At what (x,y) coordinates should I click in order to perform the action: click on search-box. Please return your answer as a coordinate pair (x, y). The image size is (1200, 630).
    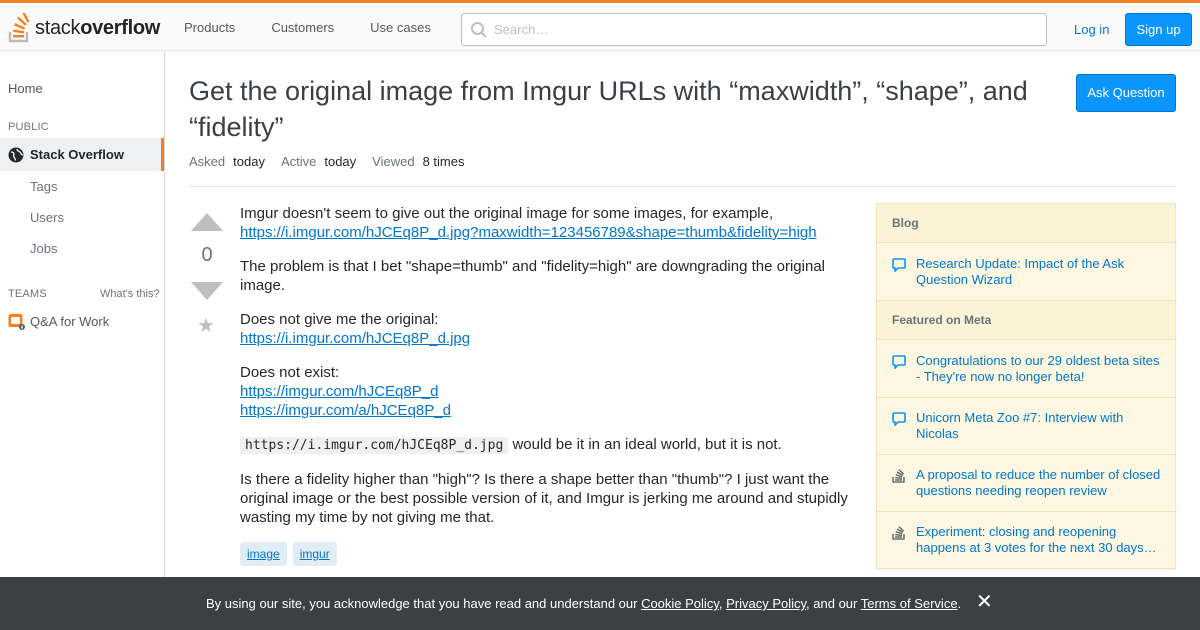
    Looking at the image, I should click on (754, 29).